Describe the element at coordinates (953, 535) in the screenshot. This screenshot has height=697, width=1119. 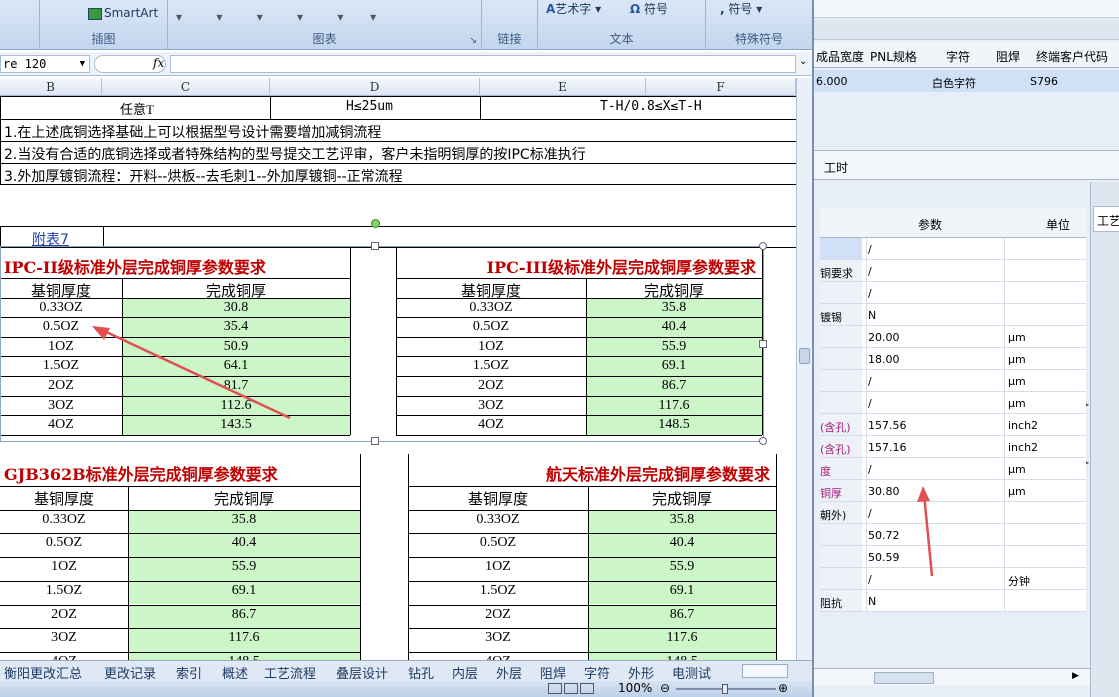
I see `param-row: 50.72` at that location.